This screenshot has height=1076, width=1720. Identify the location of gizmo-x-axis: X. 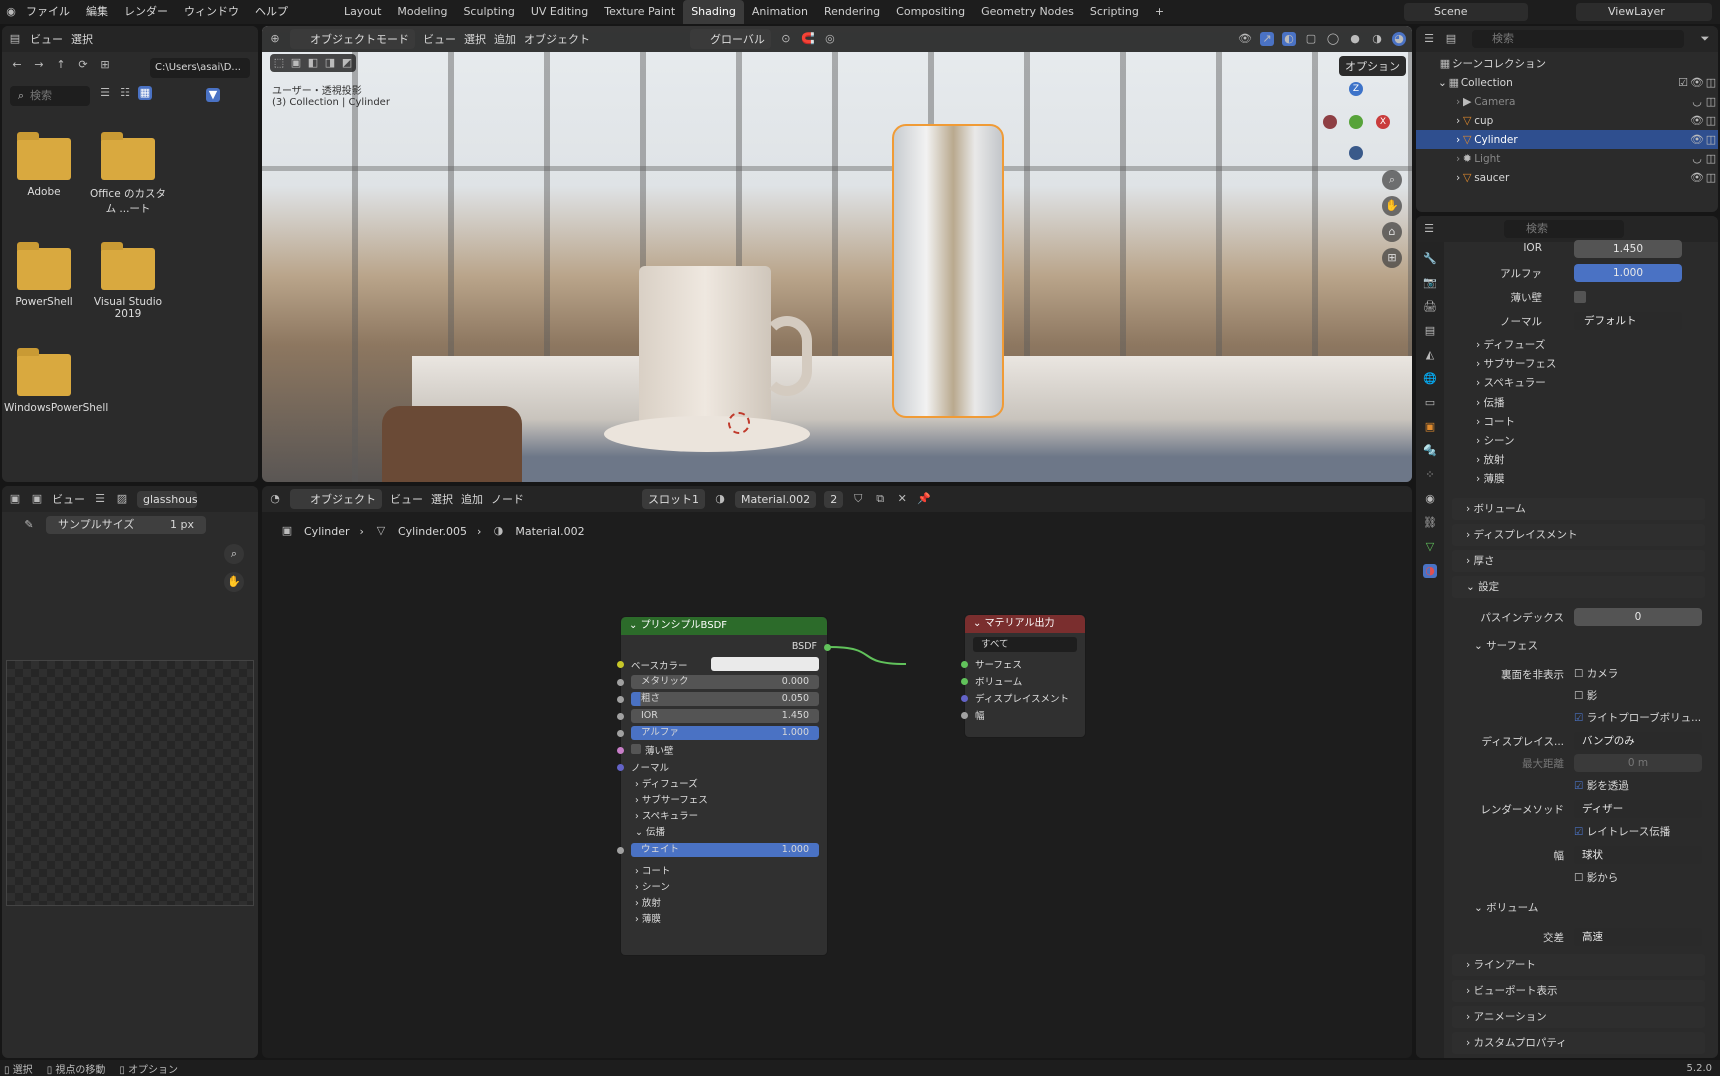
(1383, 122).